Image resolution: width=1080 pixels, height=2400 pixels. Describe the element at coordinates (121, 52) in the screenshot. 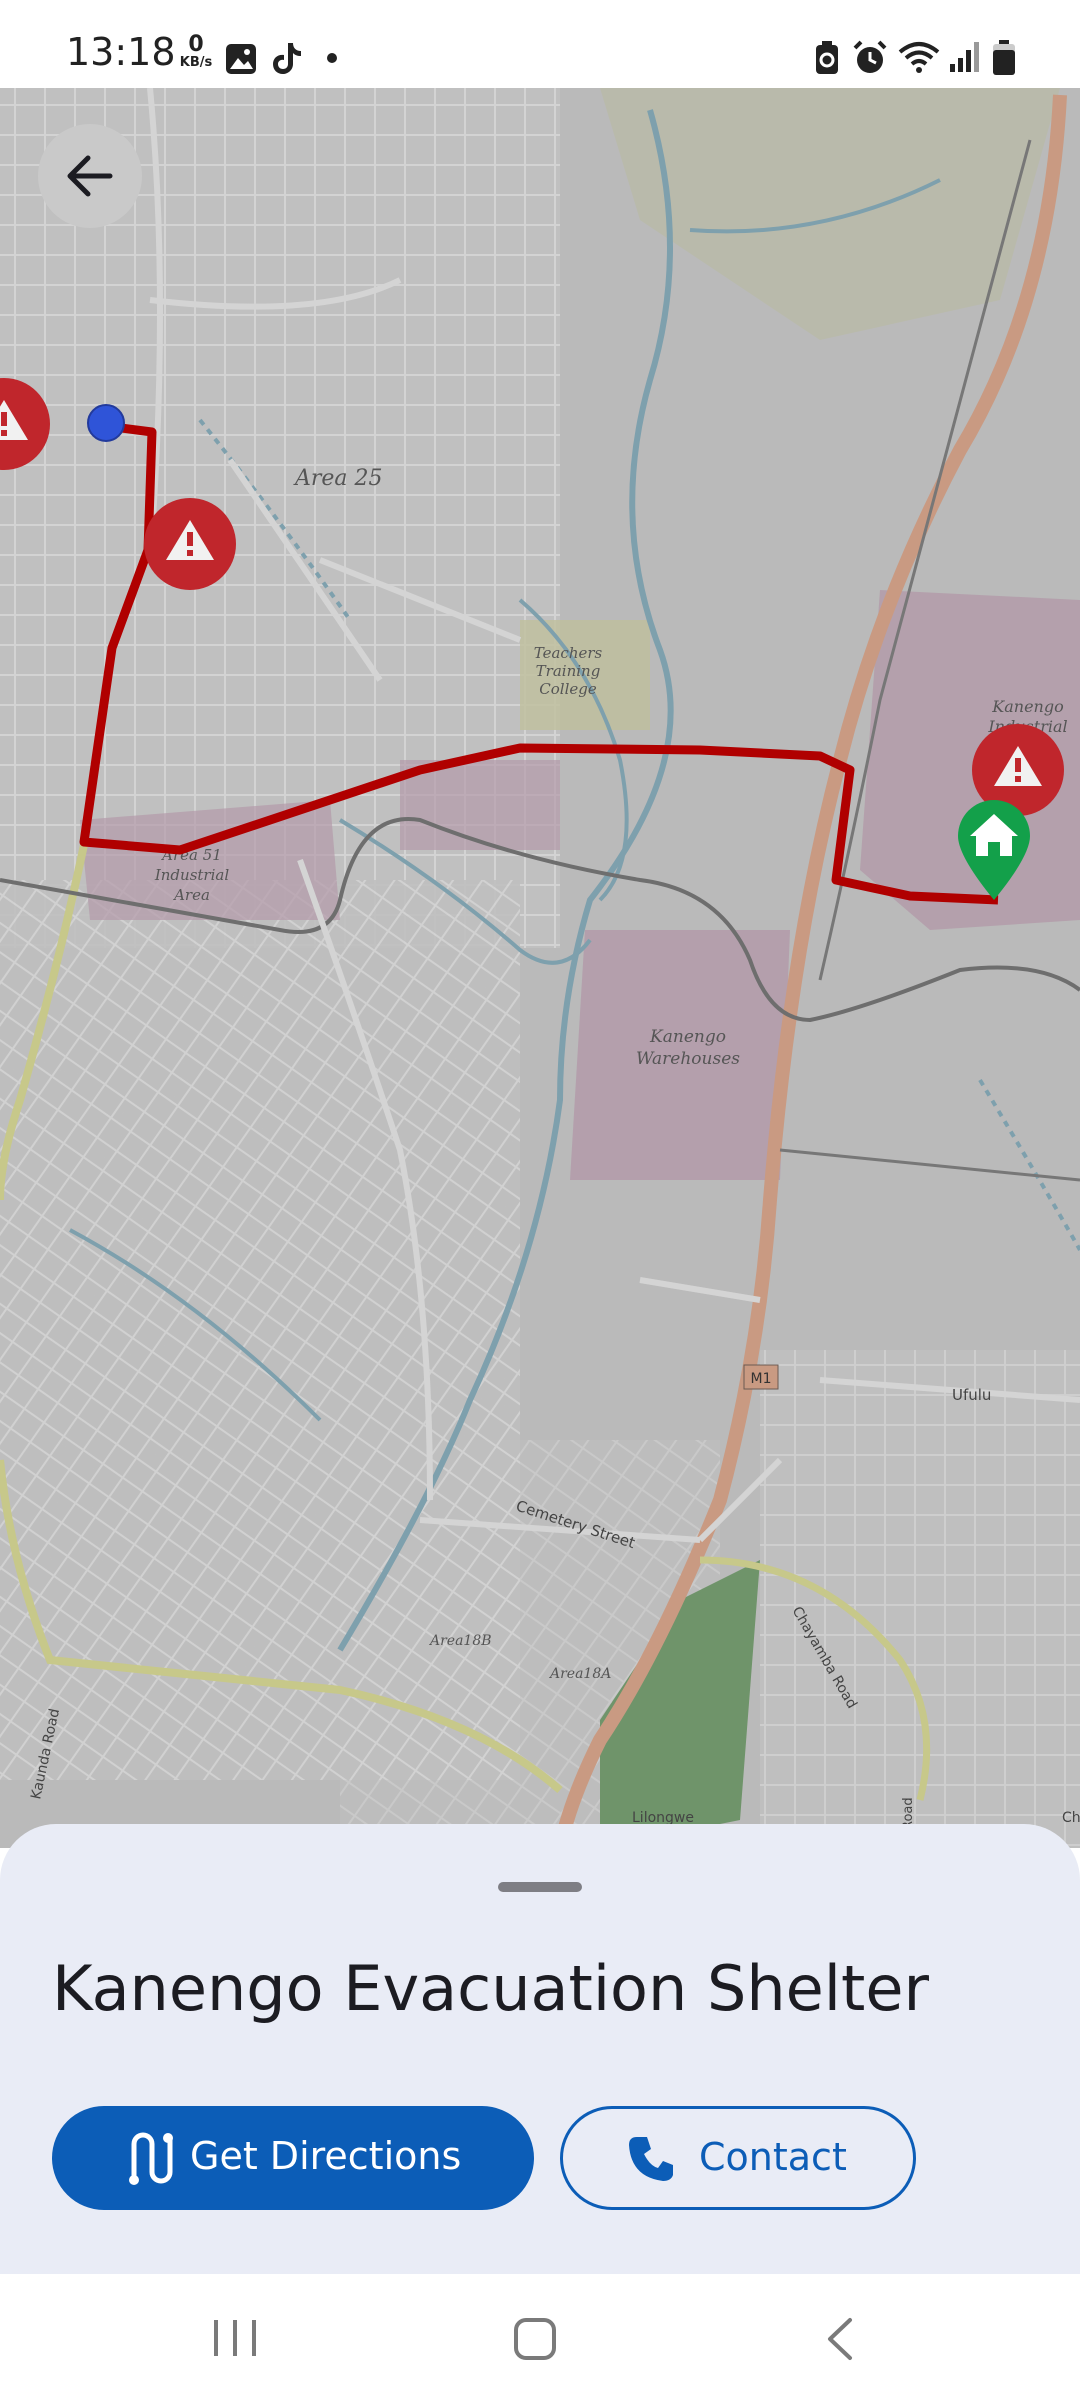

I see `status-time: 13:18` at that location.